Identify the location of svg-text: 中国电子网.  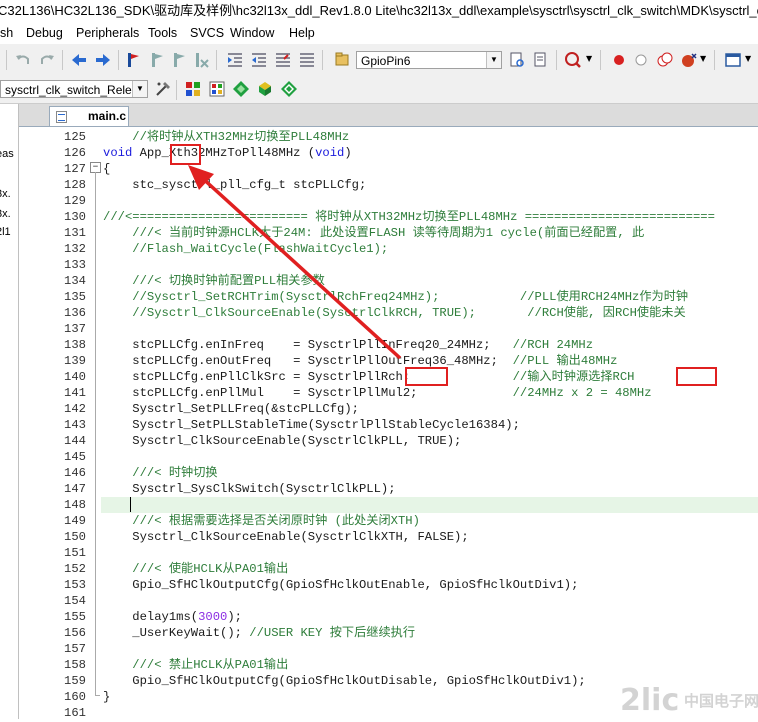
(721, 701).